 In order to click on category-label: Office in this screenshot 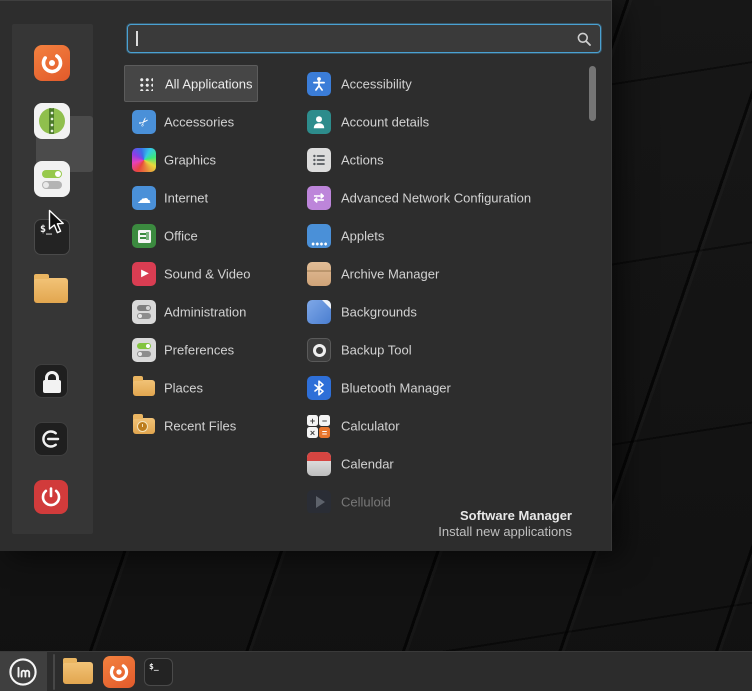, I will do `click(181, 236)`.